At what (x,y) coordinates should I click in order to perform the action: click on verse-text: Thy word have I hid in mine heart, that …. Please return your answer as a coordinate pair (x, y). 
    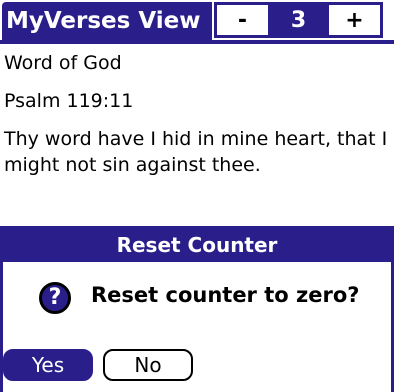
    Looking at the image, I should click on (196, 152).